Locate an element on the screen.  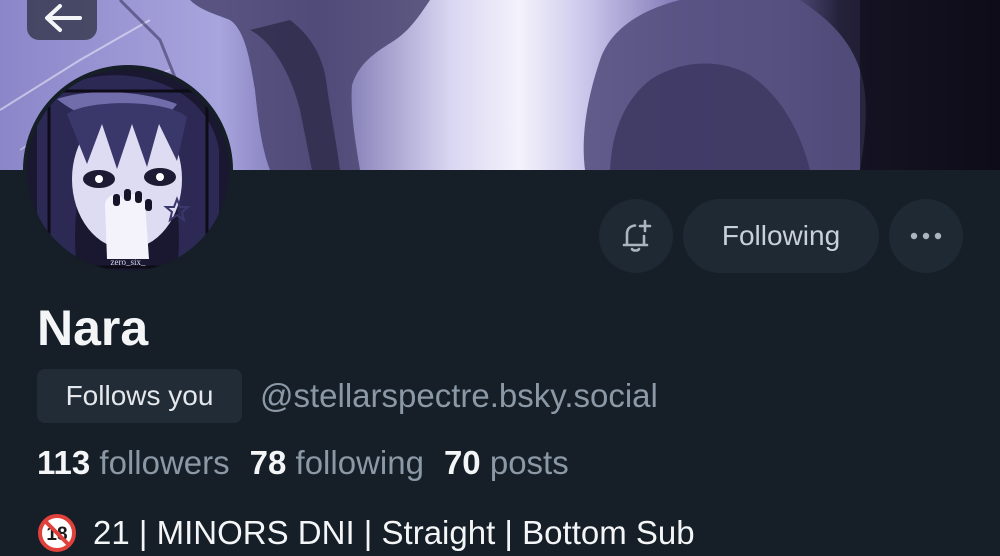
avatar: zero_six_ is located at coordinates (128, 170).